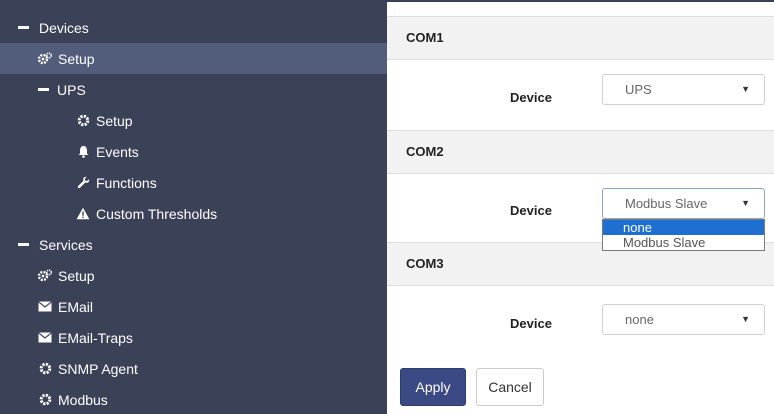 This screenshot has width=774, height=414. Describe the element at coordinates (683, 227) in the screenshot. I see `dropdown-option-none: none` at that location.